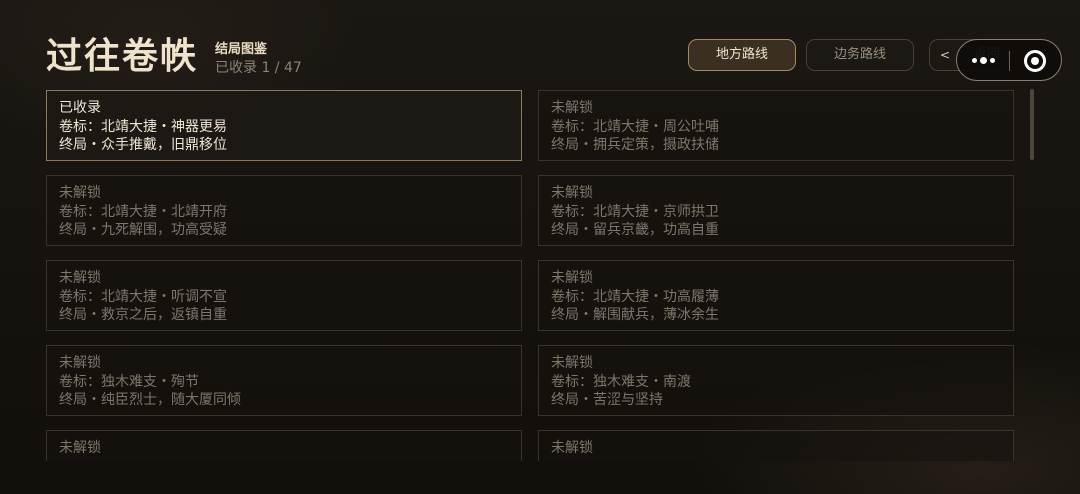 The height and width of the screenshot is (494, 1080). Describe the element at coordinates (860, 55) in the screenshot. I see `tab-border-route: 边务路线` at that location.